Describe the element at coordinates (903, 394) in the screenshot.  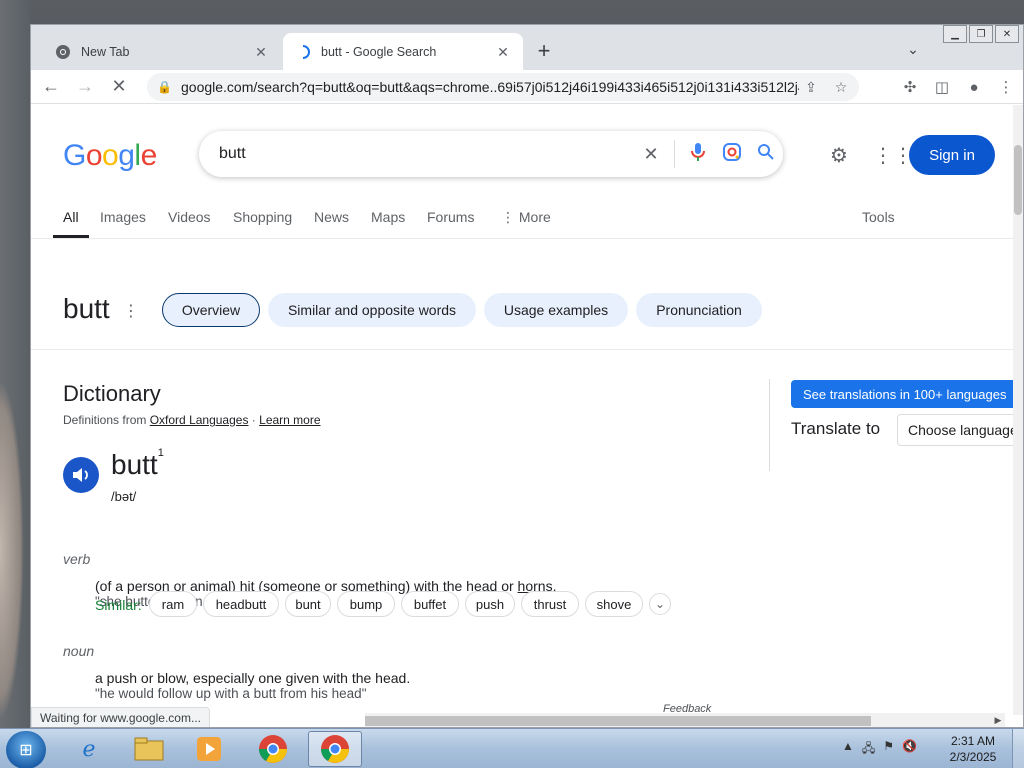
I see `see-translations-button: See translations in 100+ languages` at that location.